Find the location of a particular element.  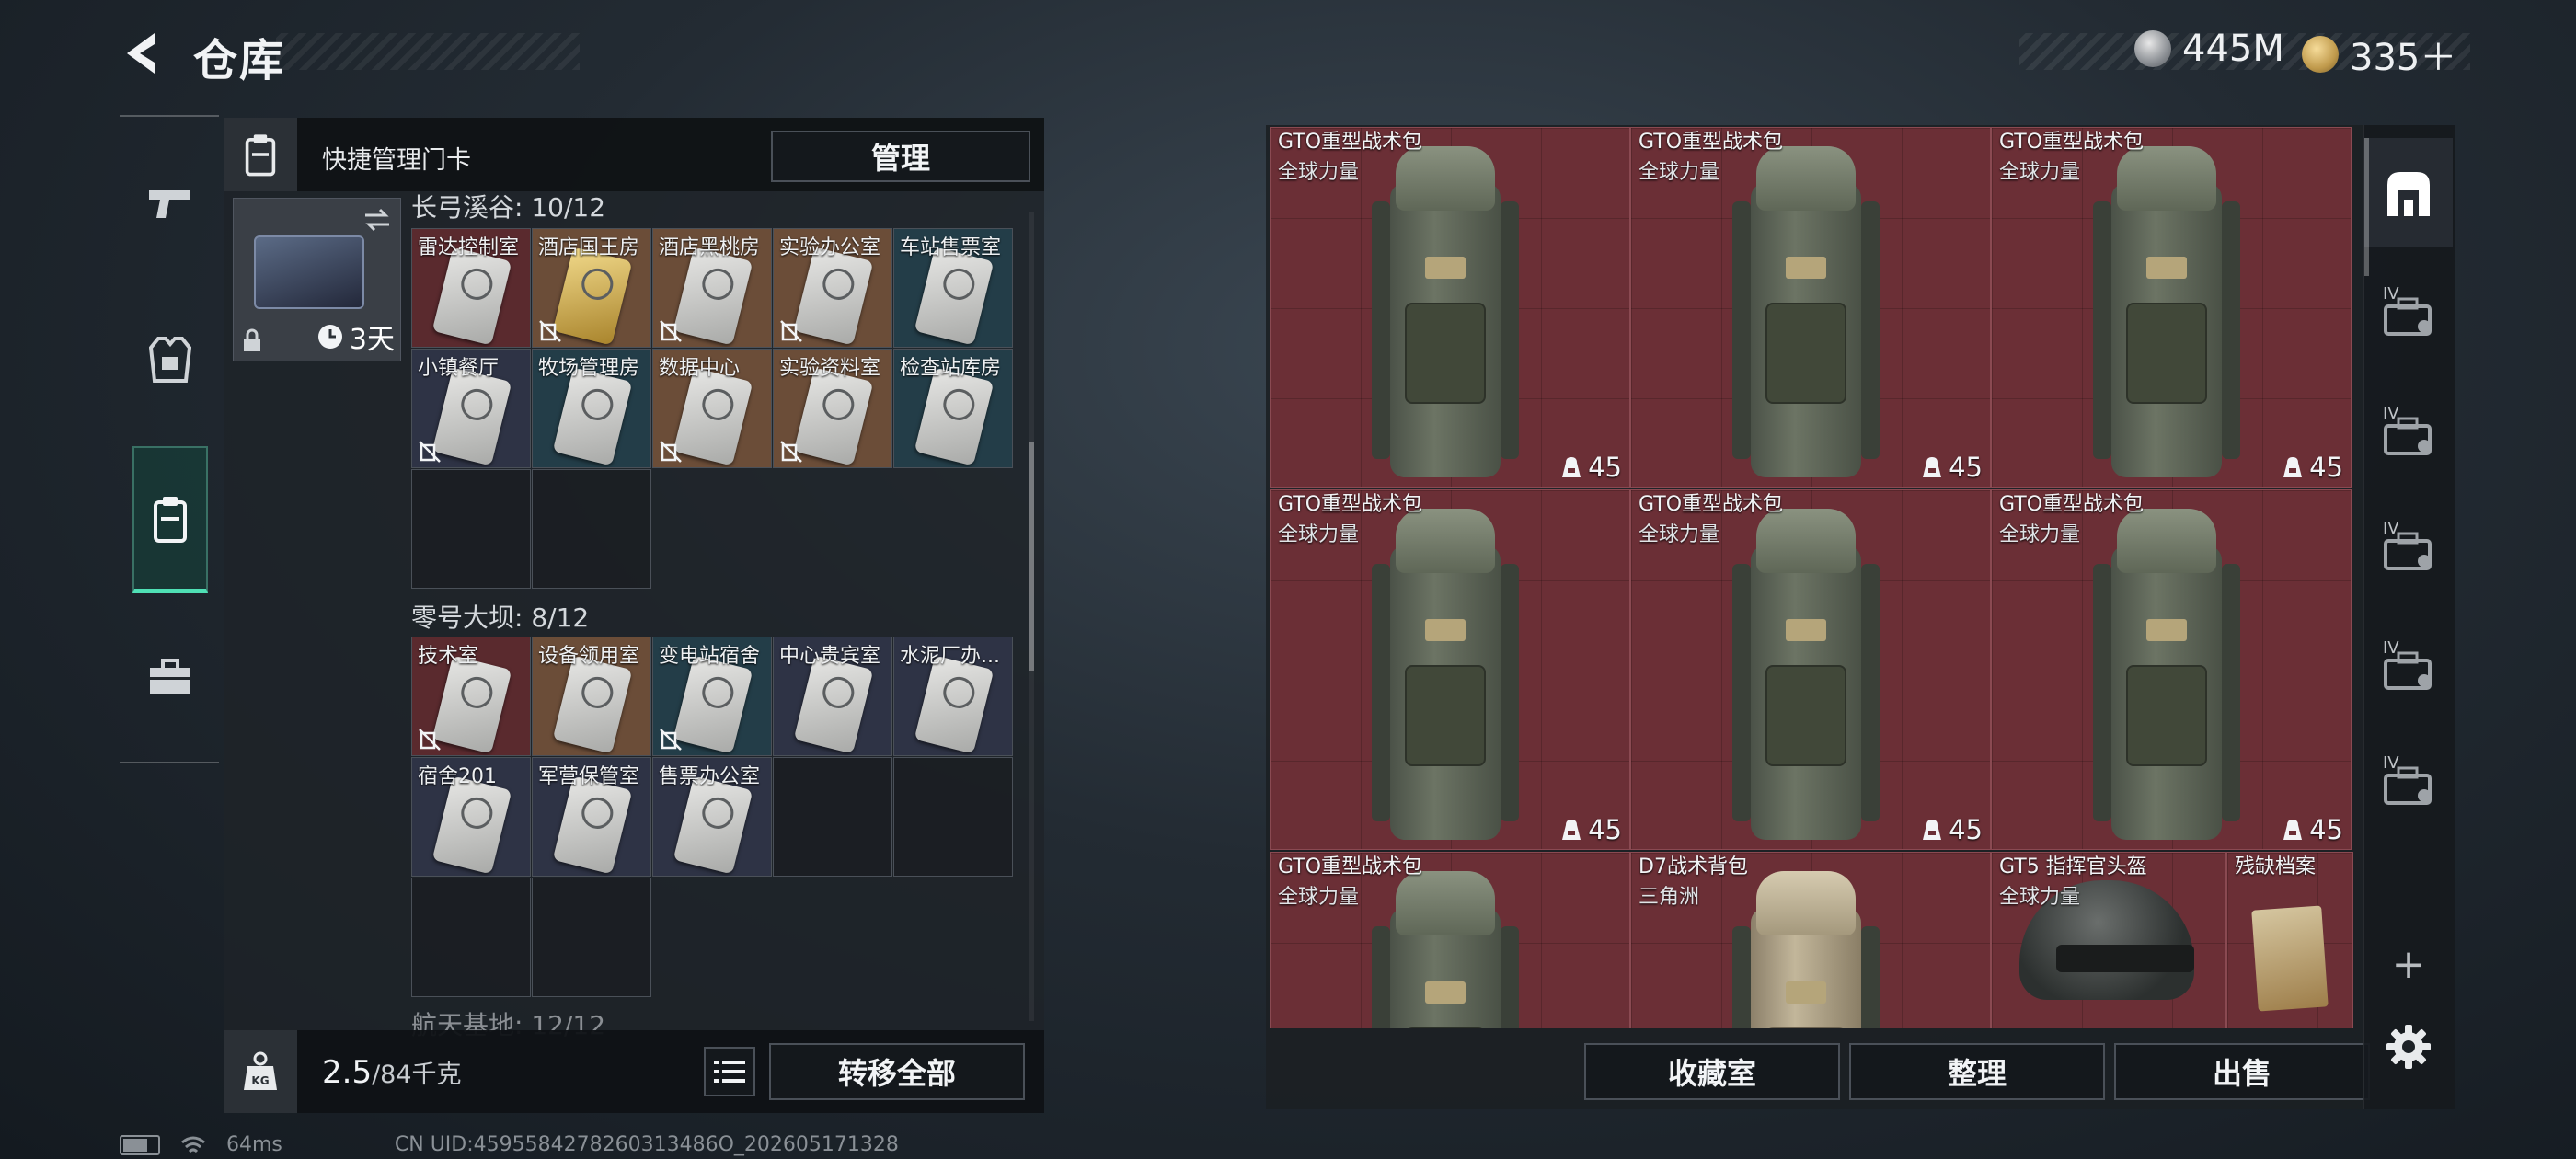

keycard-item: 宿舍201 is located at coordinates (471, 817).